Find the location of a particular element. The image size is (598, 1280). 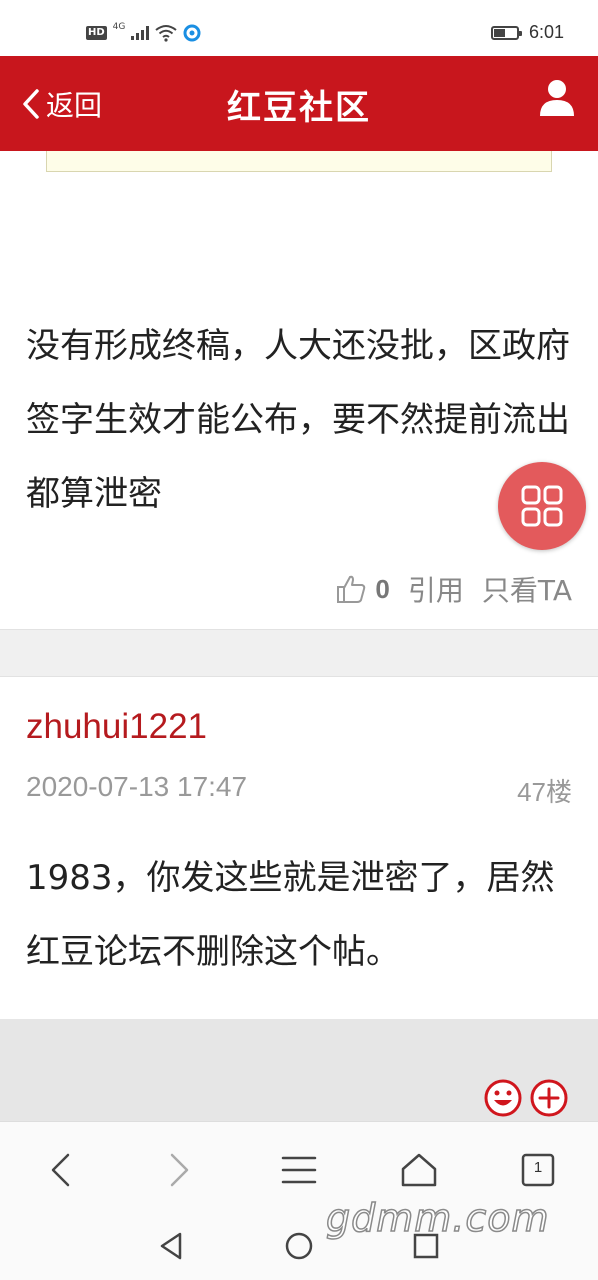

grid-icon is located at coordinates (542, 506).